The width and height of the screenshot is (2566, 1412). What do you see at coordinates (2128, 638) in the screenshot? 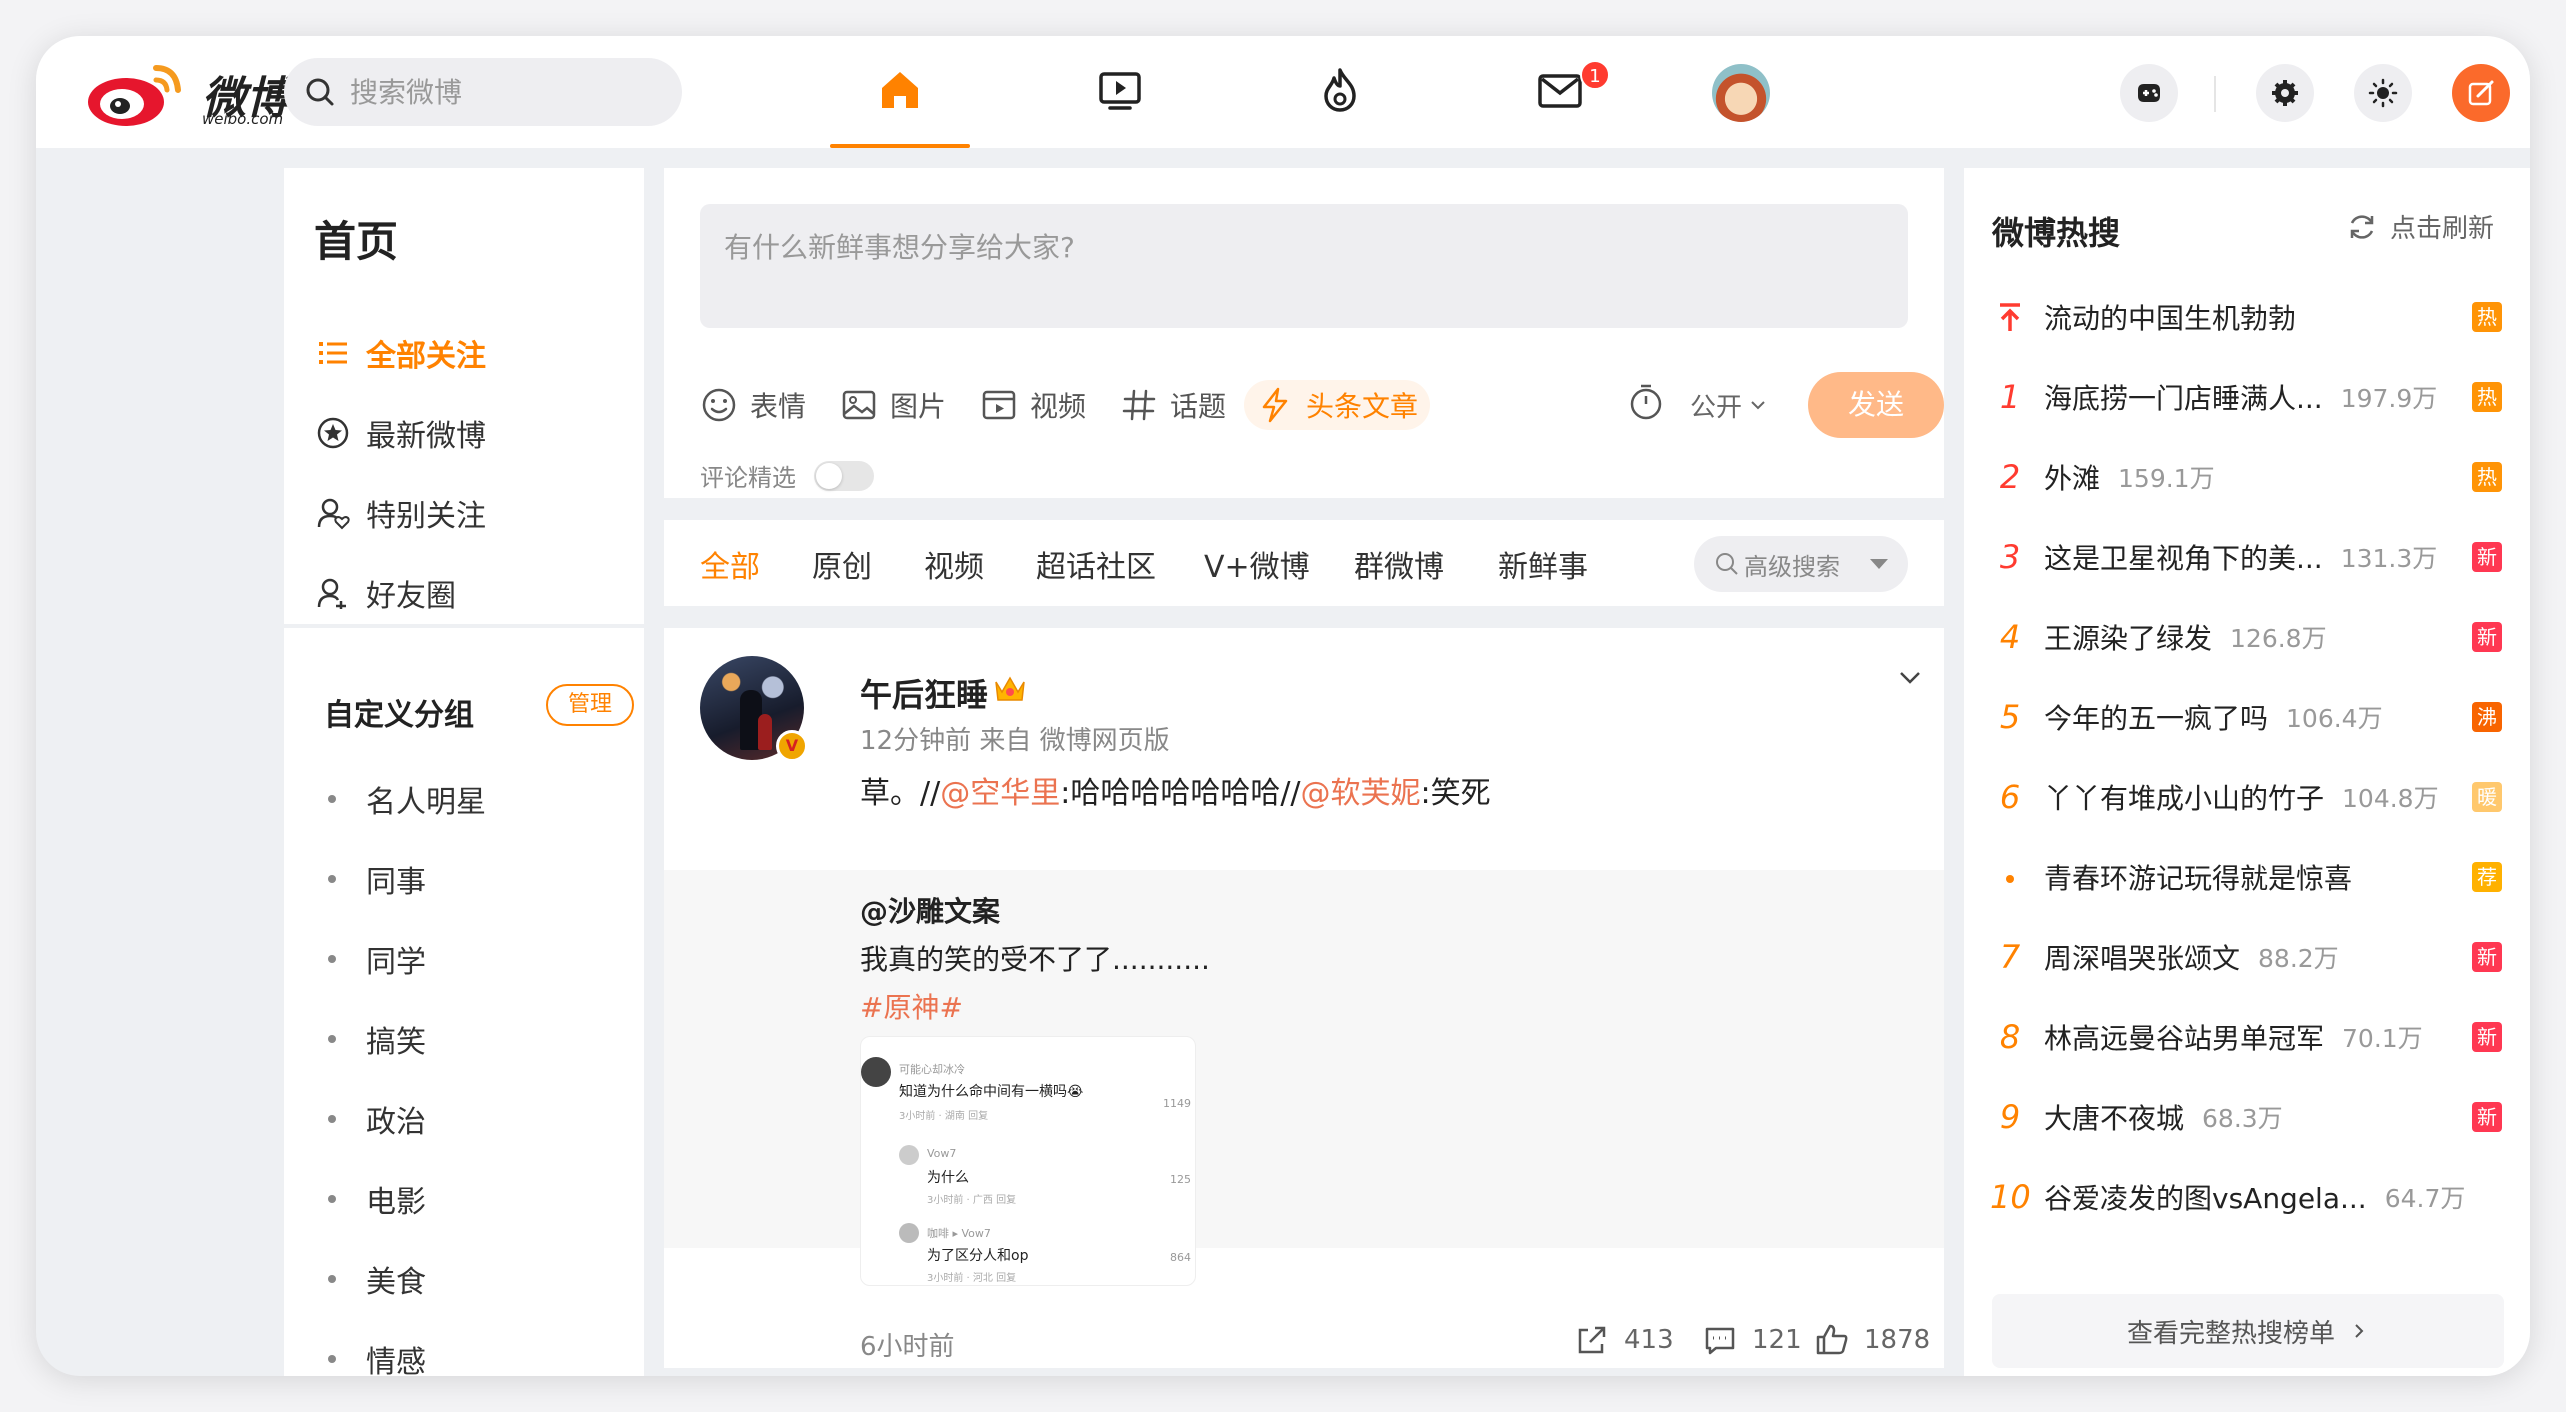
I see `hot-word: 王源染了绿发` at bounding box center [2128, 638].